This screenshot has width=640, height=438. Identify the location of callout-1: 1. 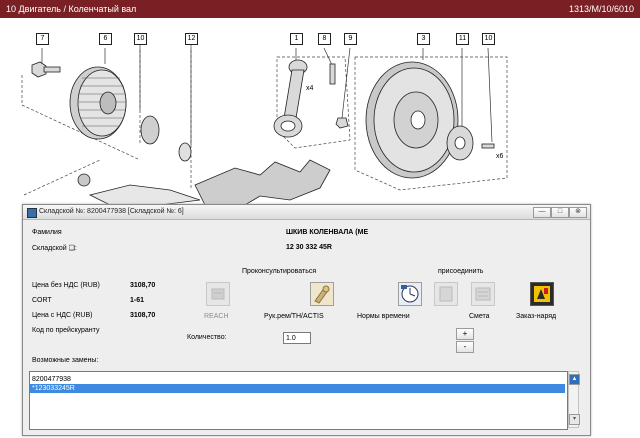
(296, 39).